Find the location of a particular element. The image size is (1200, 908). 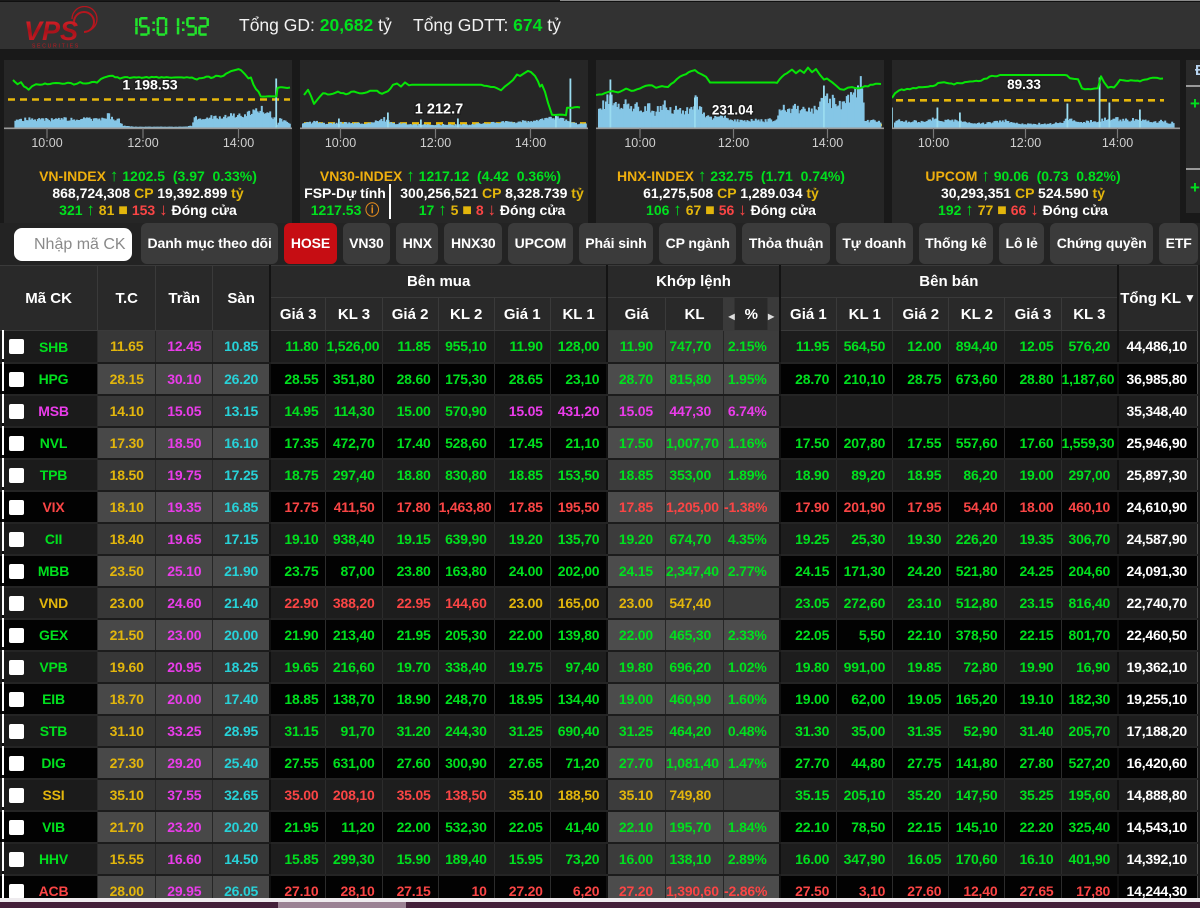

svg-text: 1 198.53 is located at coordinates (149, 86).